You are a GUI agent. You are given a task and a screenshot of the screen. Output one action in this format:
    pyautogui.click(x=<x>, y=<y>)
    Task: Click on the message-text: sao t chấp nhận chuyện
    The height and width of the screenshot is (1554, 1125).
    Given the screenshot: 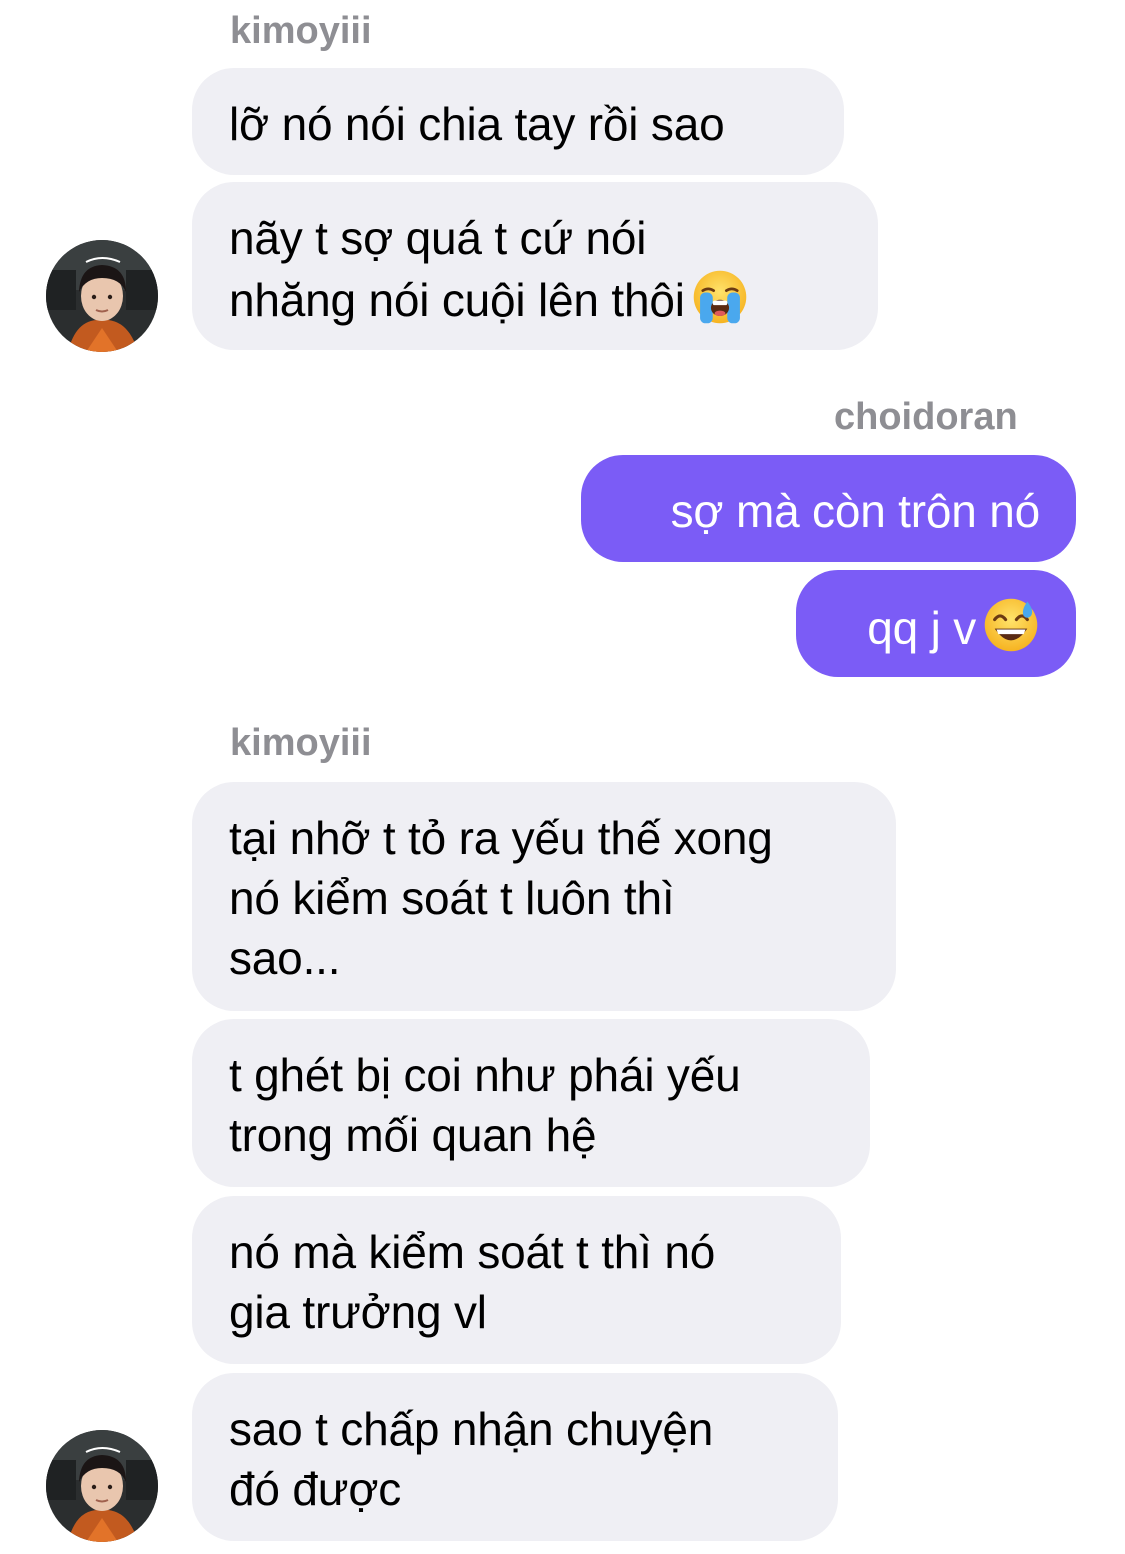 What is the action you would take?
    pyautogui.click(x=471, y=1429)
    